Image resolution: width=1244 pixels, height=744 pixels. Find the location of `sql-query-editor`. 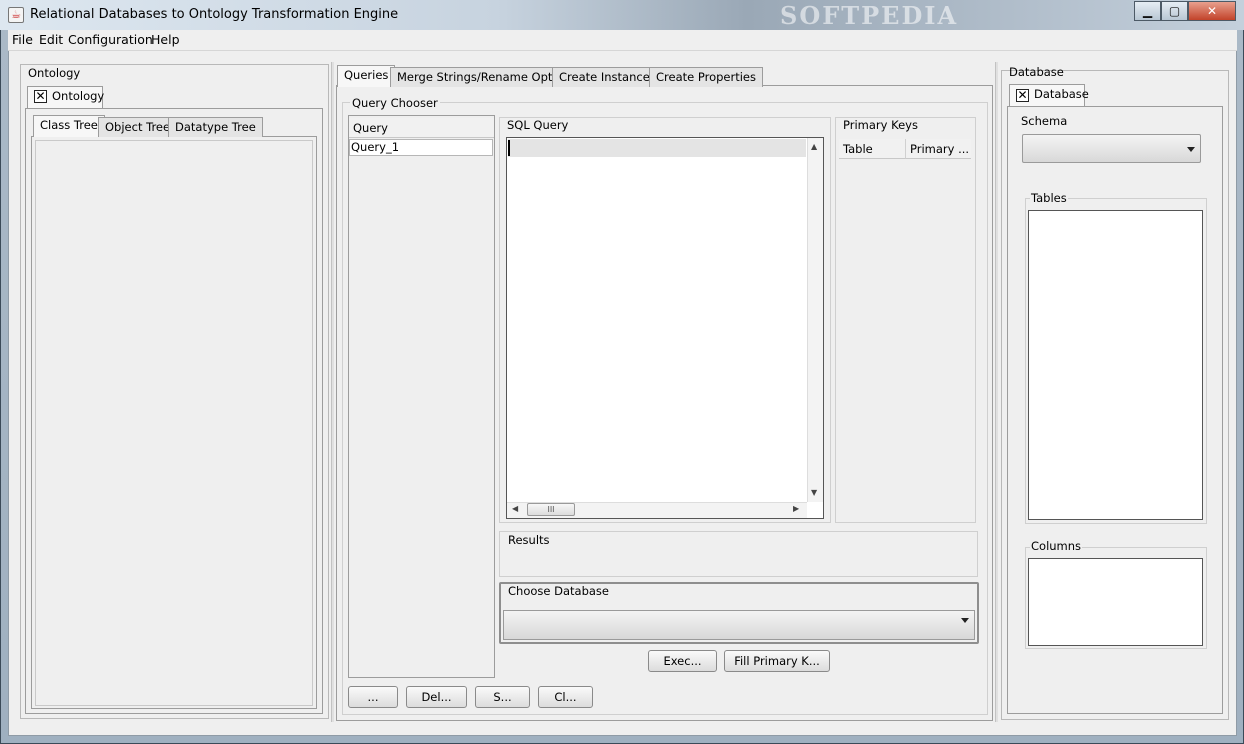

sql-query-editor is located at coordinates (665, 328).